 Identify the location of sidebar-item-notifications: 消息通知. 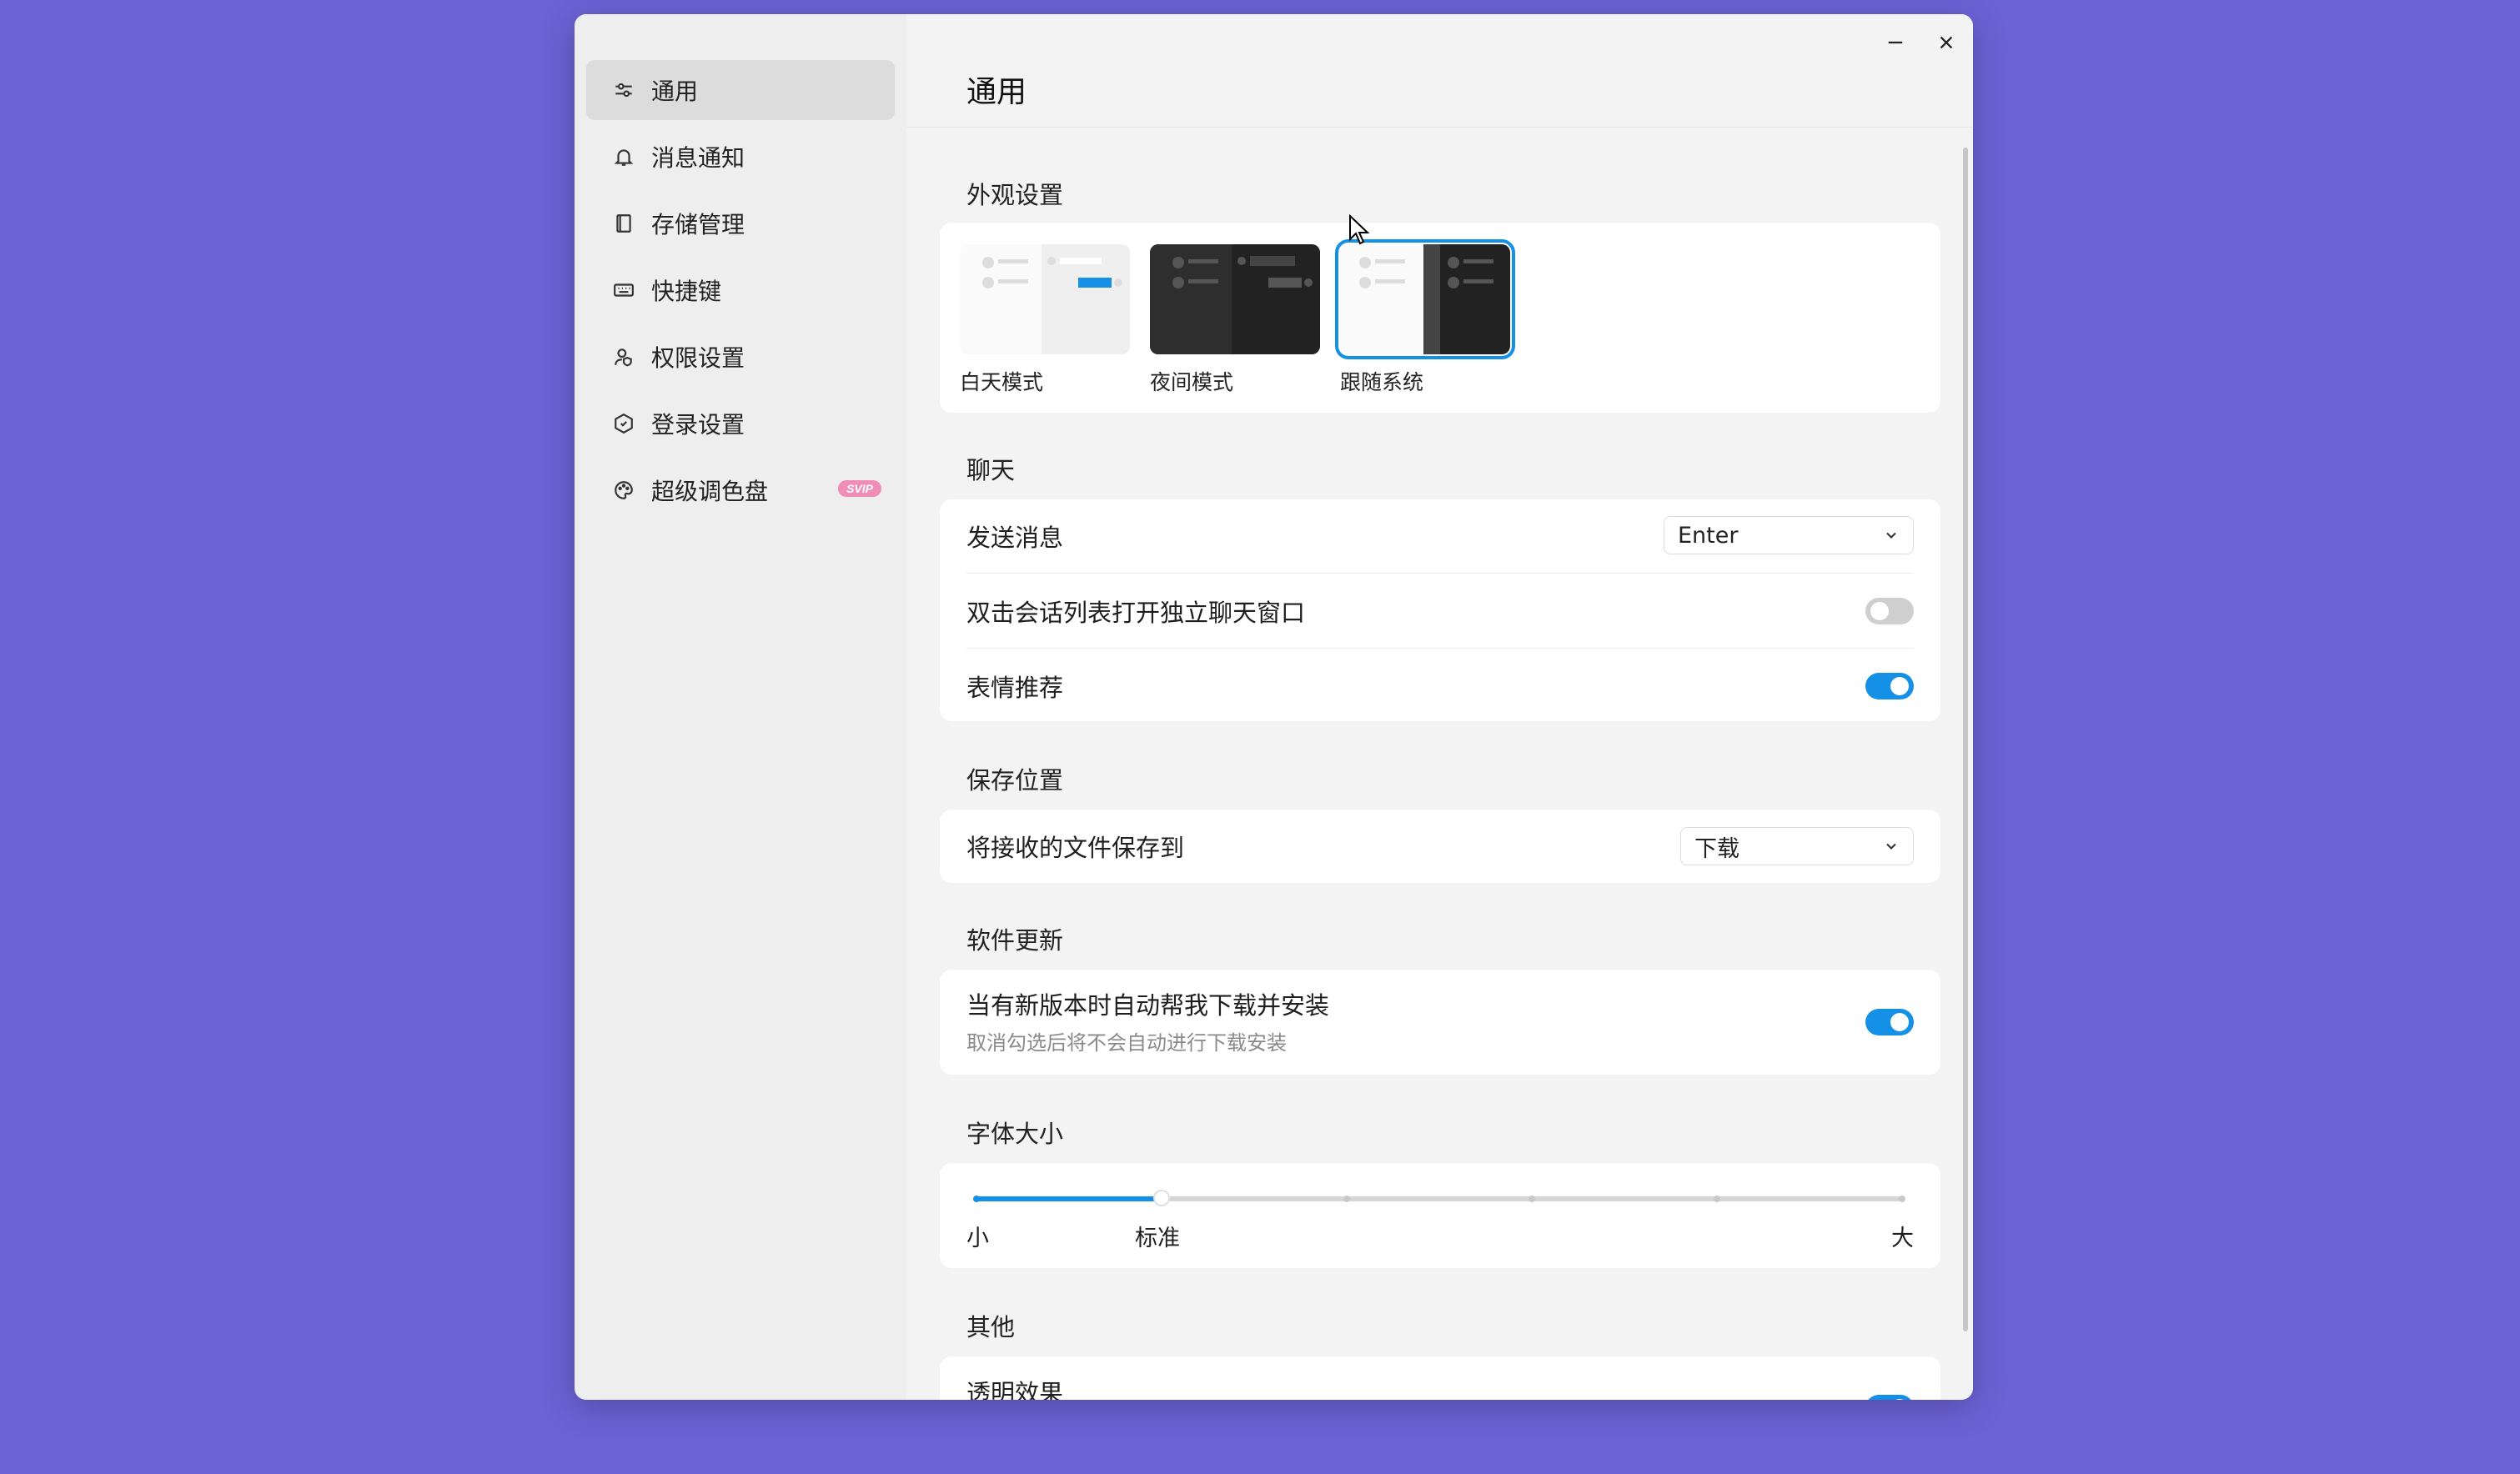
(740, 157).